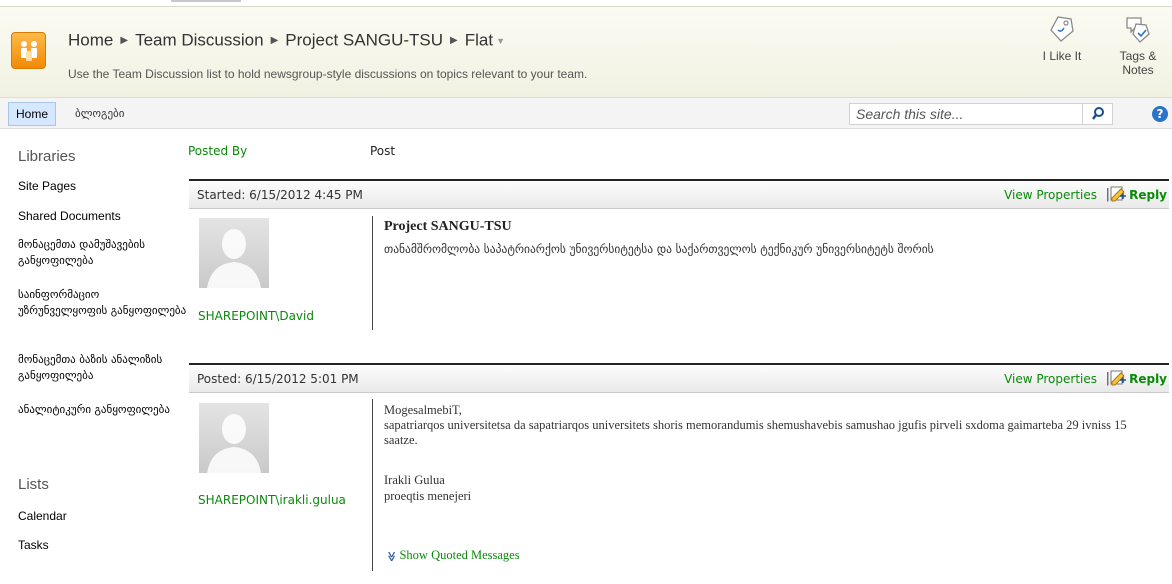 The image size is (1172, 584). I want to click on site-logo-icon, so click(28, 50).